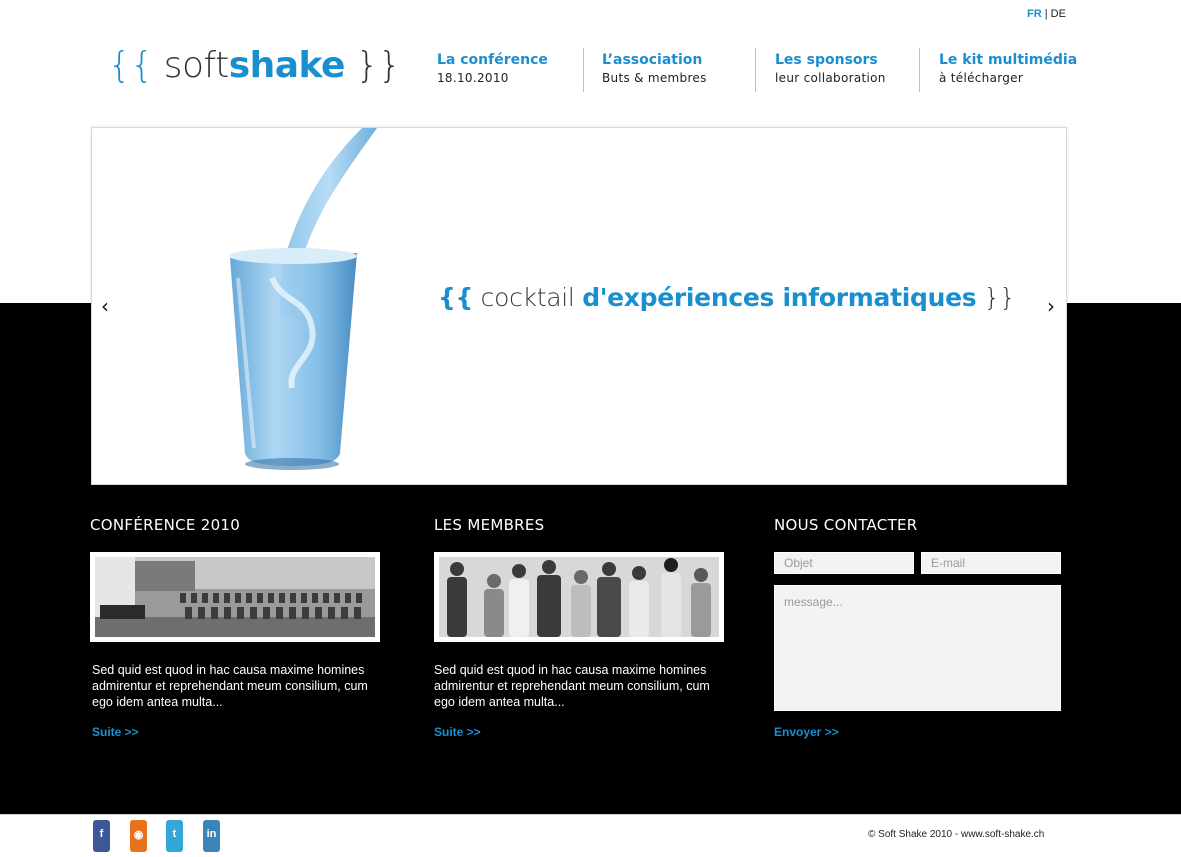 The width and height of the screenshot is (1181, 857). What do you see at coordinates (917, 648) in the screenshot?
I see `message-textarea` at bounding box center [917, 648].